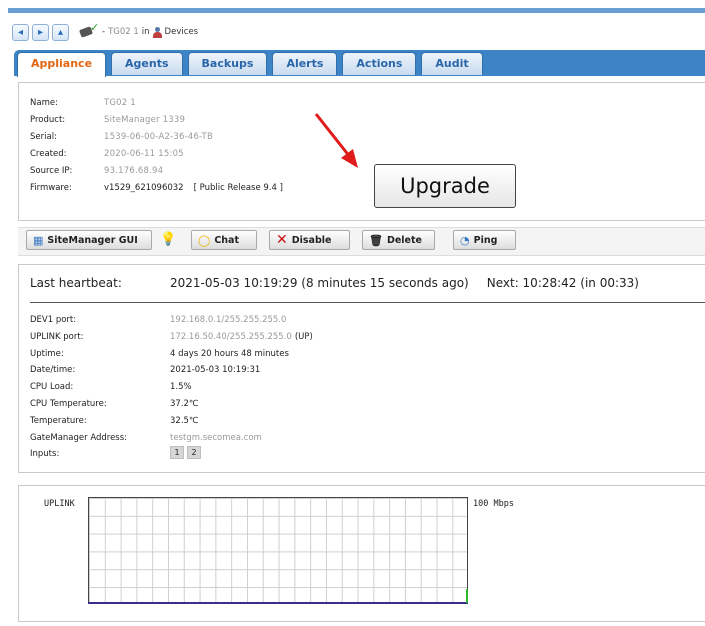 The image size is (705, 626). Describe the element at coordinates (278, 603) in the screenshot. I see `traffic-graph-baseline` at that location.